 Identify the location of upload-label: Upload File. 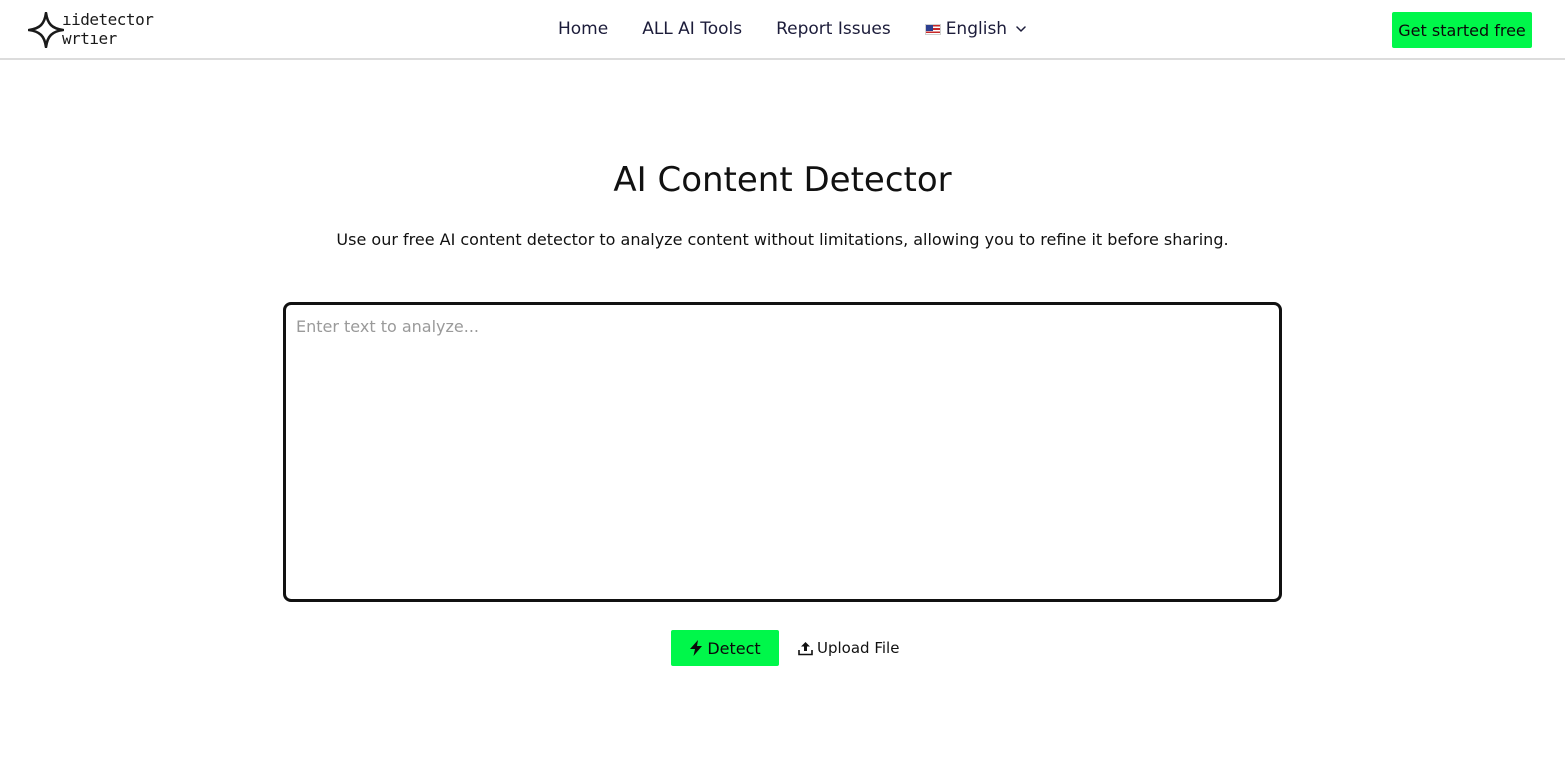
(858, 648).